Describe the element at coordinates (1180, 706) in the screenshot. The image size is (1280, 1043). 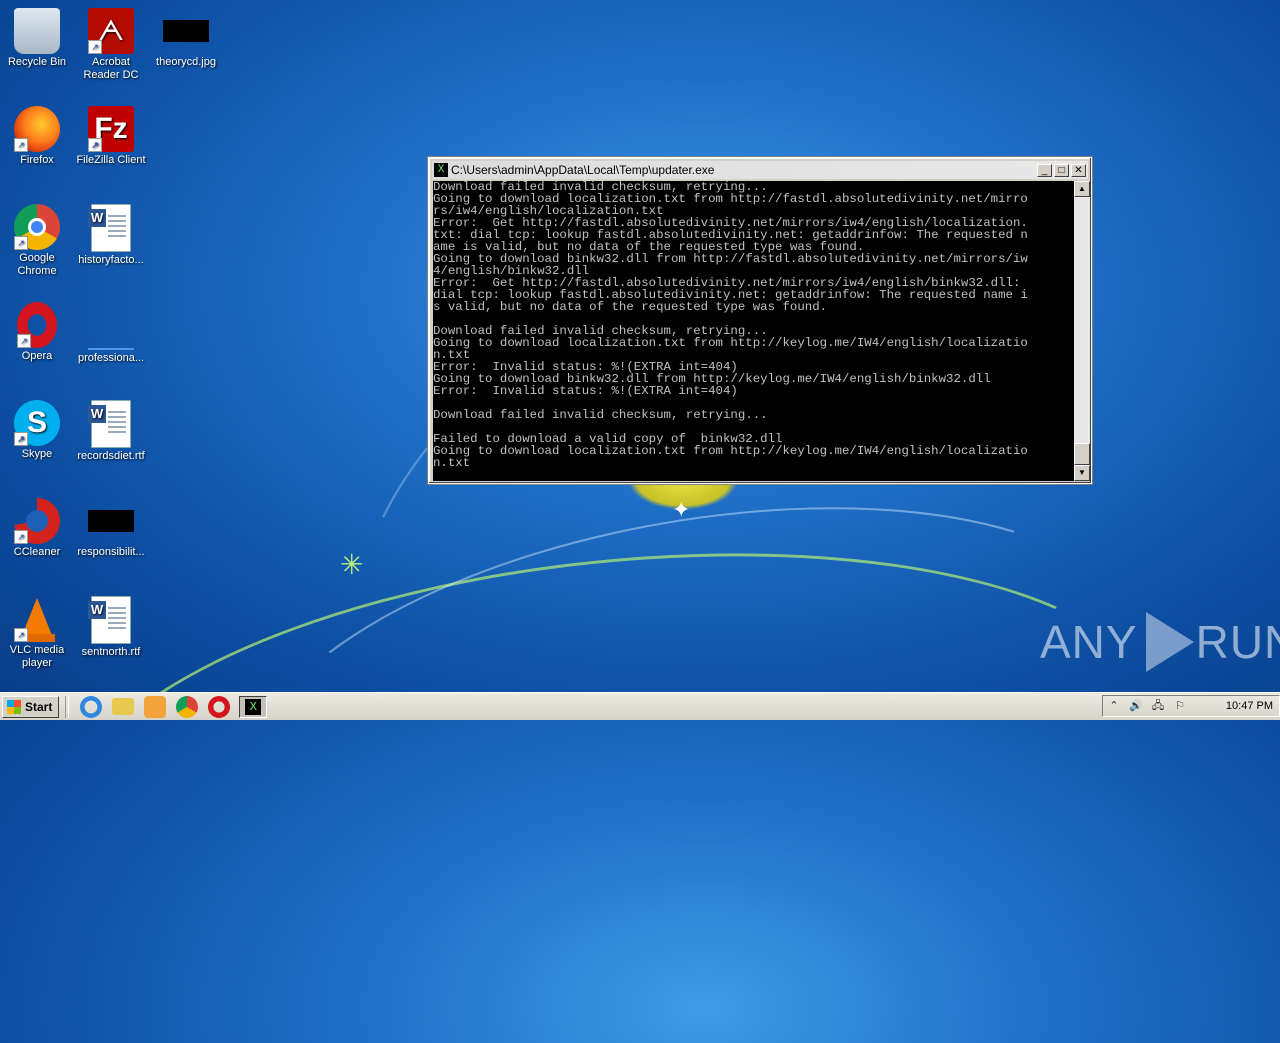
I see `action-center-flag-icon: ⚐` at that location.